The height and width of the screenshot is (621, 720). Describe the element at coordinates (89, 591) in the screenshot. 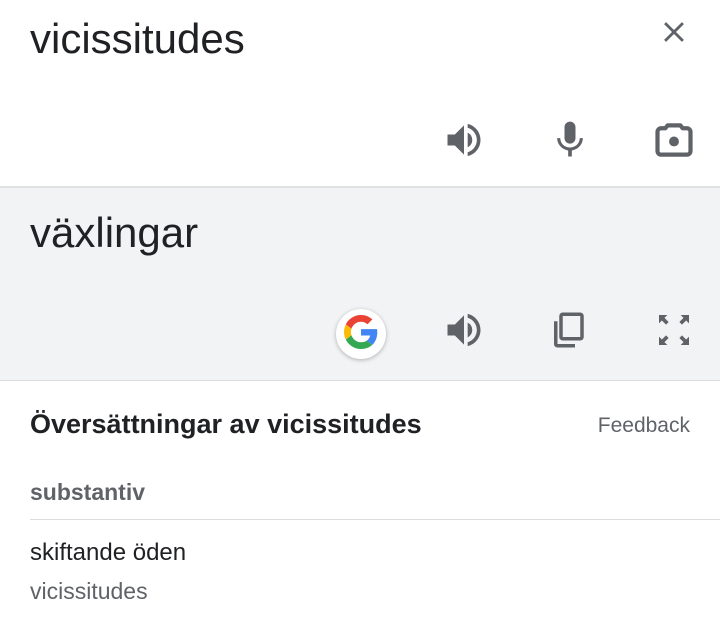

I see `translation-entry-back-translation: vicissitudes` at that location.